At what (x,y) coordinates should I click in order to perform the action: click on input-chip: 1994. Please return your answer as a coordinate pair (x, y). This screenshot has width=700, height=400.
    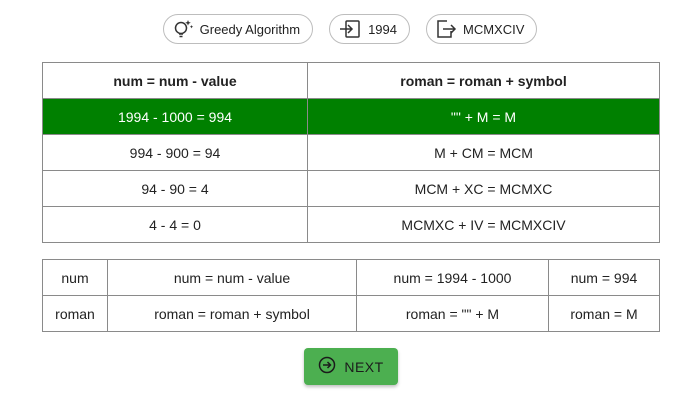
    Looking at the image, I should click on (369, 29).